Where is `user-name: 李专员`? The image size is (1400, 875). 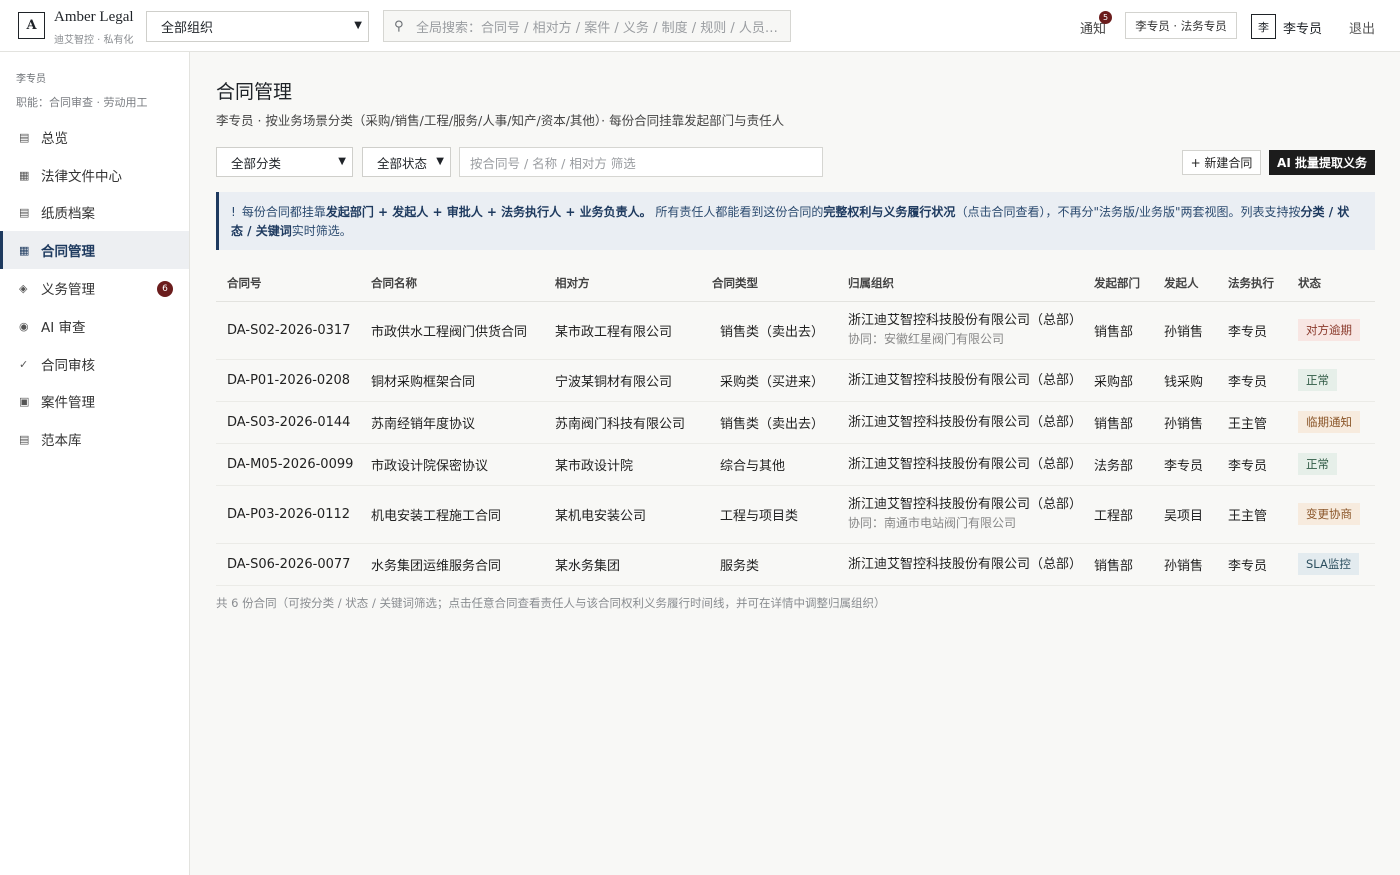
user-name: 李专员 is located at coordinates (1302, 27).